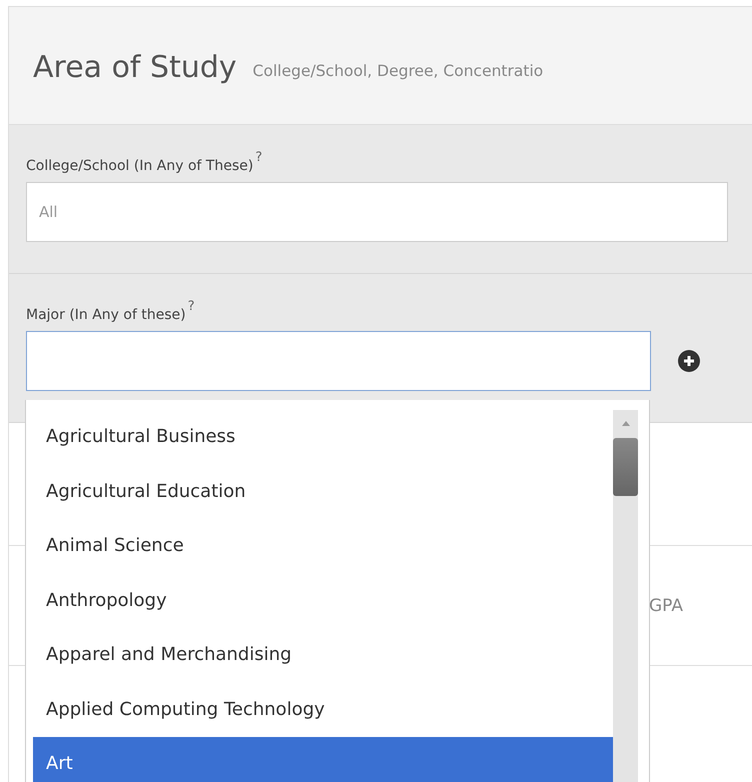 The image size is (752, 782). What do you see at coordinates (625, 596) in the screenshot?
I see `scrollbar` at bounding box center [625, 596].